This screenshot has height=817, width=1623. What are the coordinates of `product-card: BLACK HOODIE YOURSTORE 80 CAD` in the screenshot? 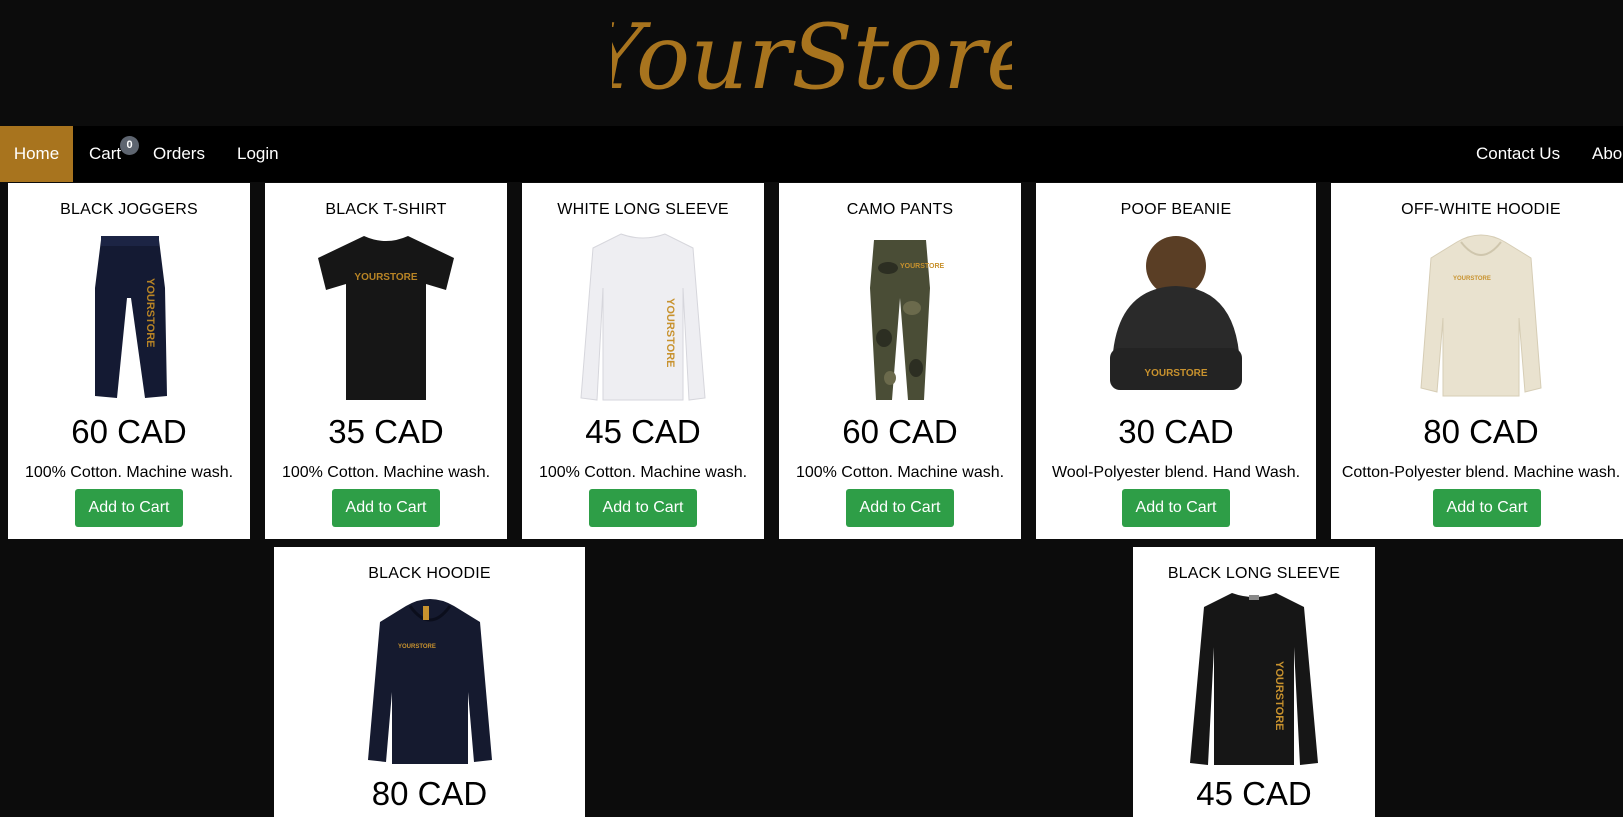 It's located at (429, 682).